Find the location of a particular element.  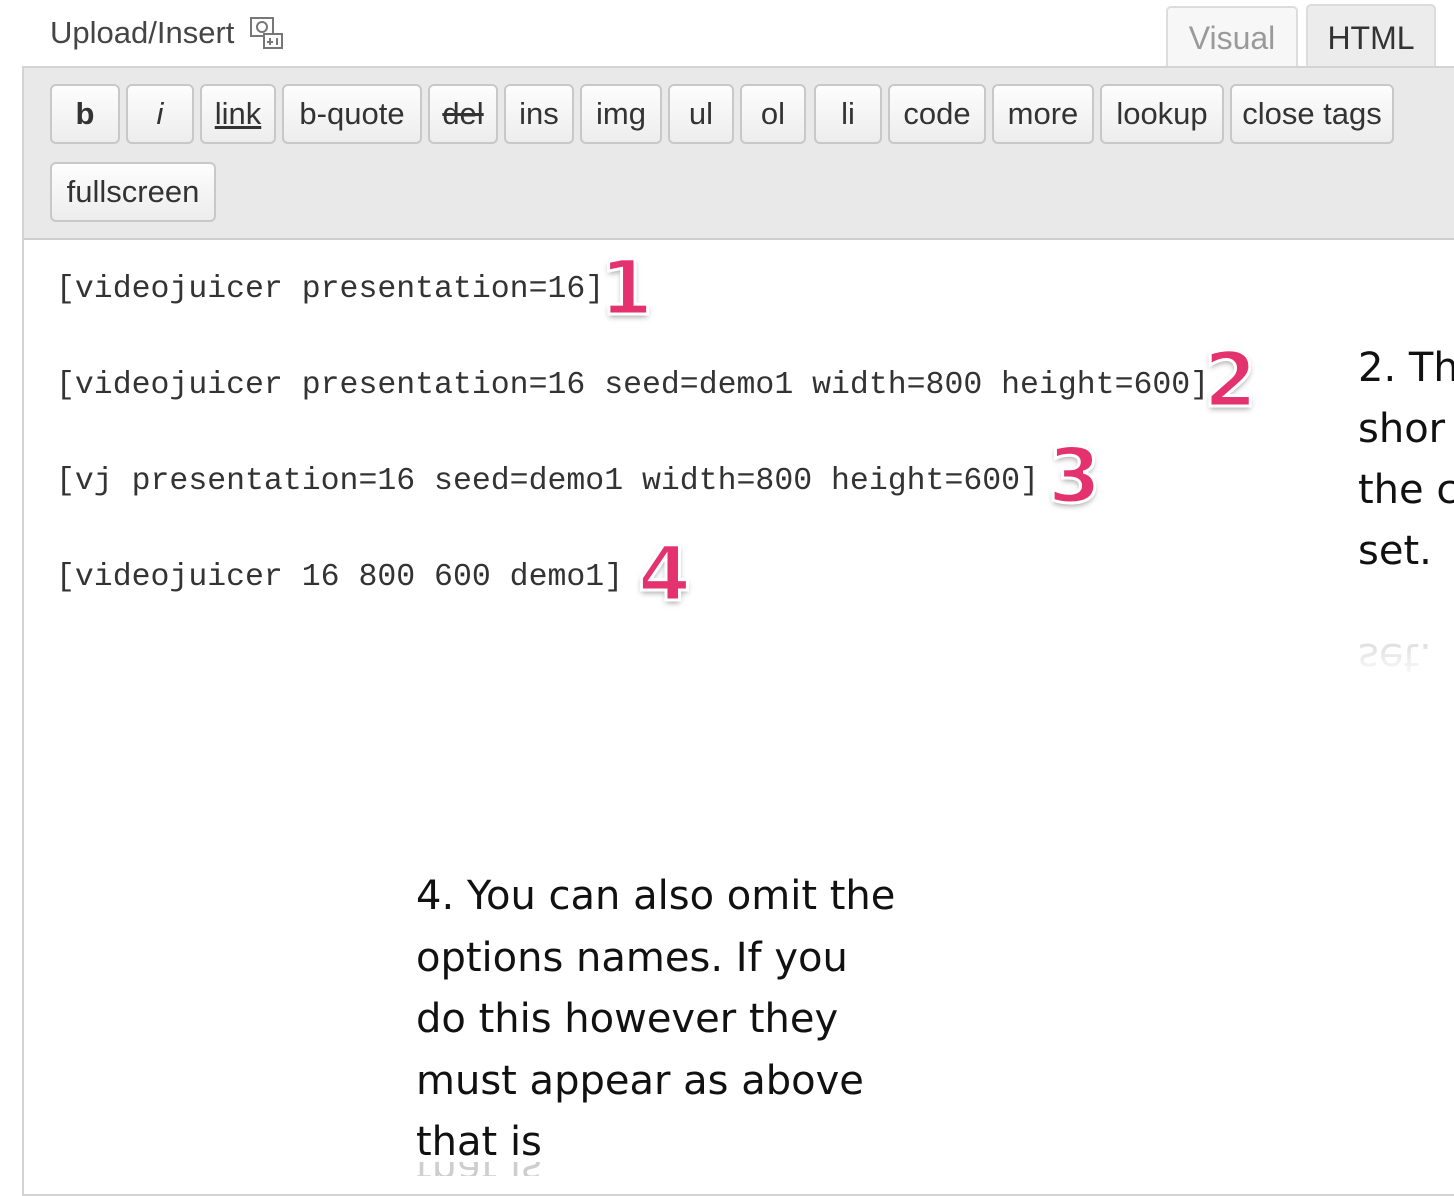

b-quote-button: b-quote is located at coordinates (352, 114).